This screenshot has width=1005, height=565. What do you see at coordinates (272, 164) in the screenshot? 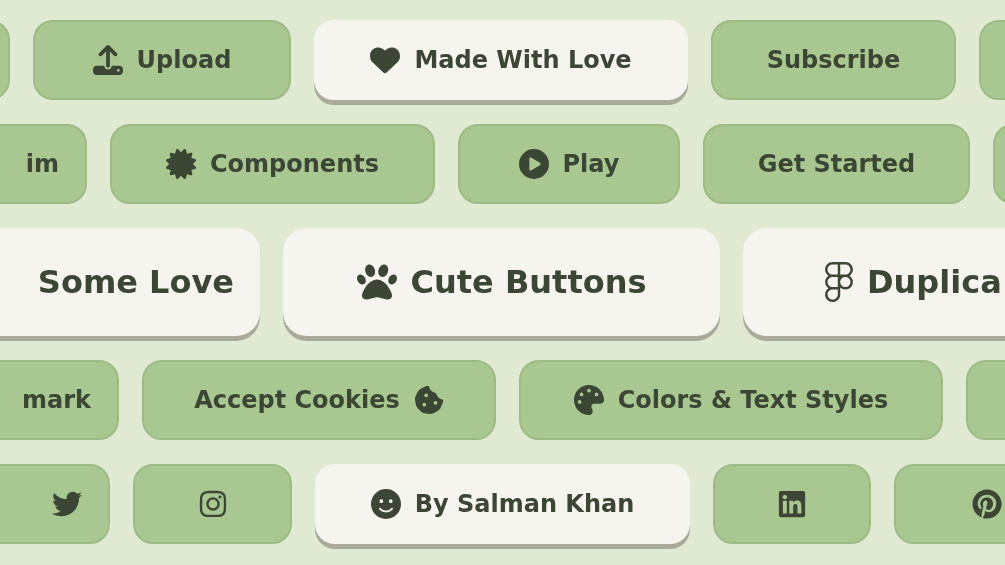
I see `pill-button: Components` at bounding box center [272, 164].